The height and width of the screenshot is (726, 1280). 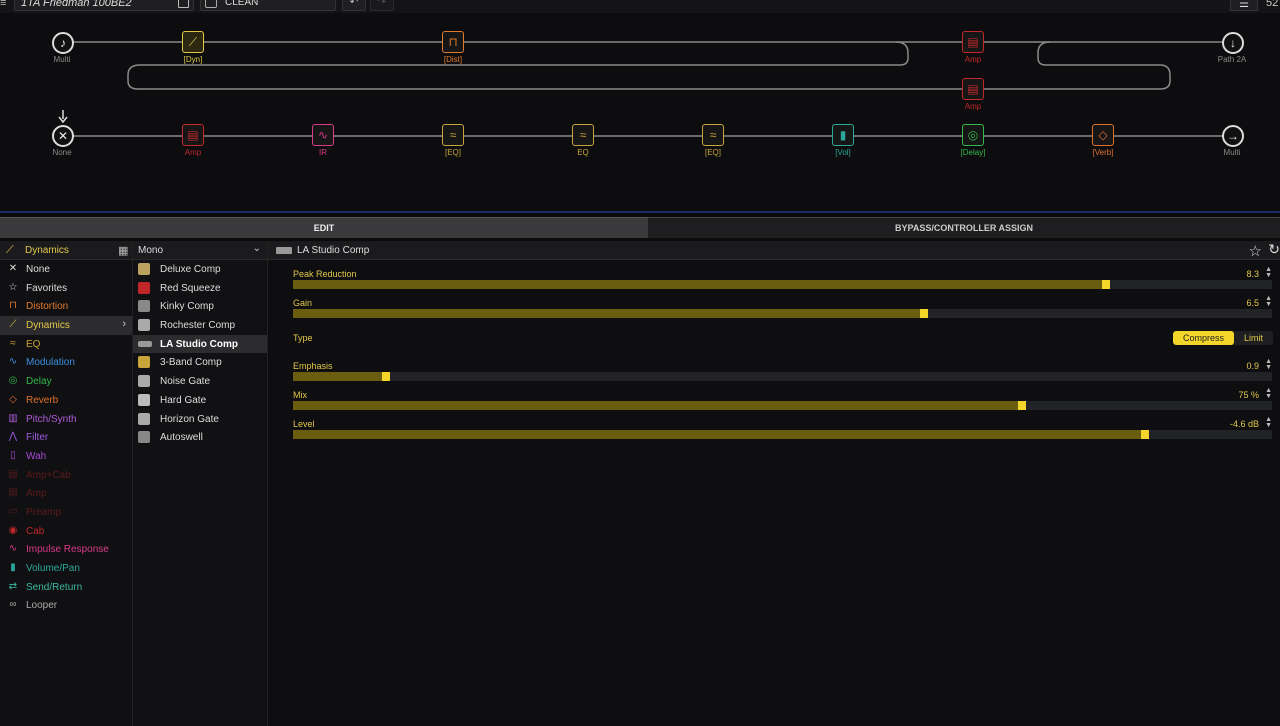 What do you see at coordinates (66, 437) in the screenshot?
I see `category-item: ⋀ Filter` at bounding box center [66, 437].